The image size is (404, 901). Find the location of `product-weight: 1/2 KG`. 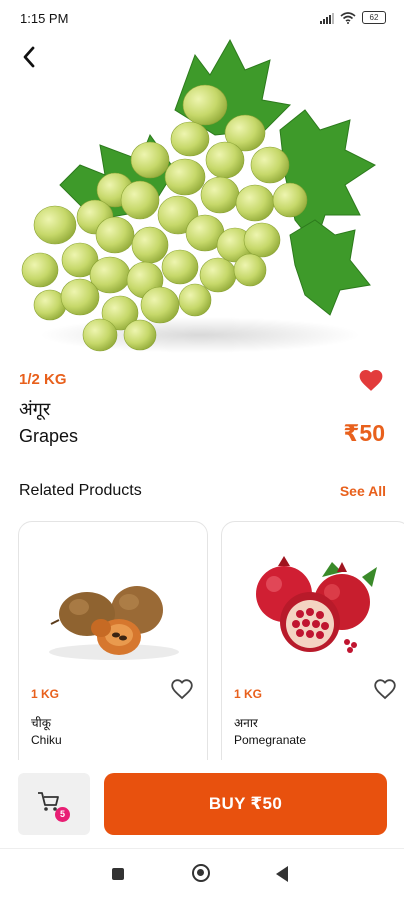

product-weight: 1/2 KG is located at coordinates (43, 379).